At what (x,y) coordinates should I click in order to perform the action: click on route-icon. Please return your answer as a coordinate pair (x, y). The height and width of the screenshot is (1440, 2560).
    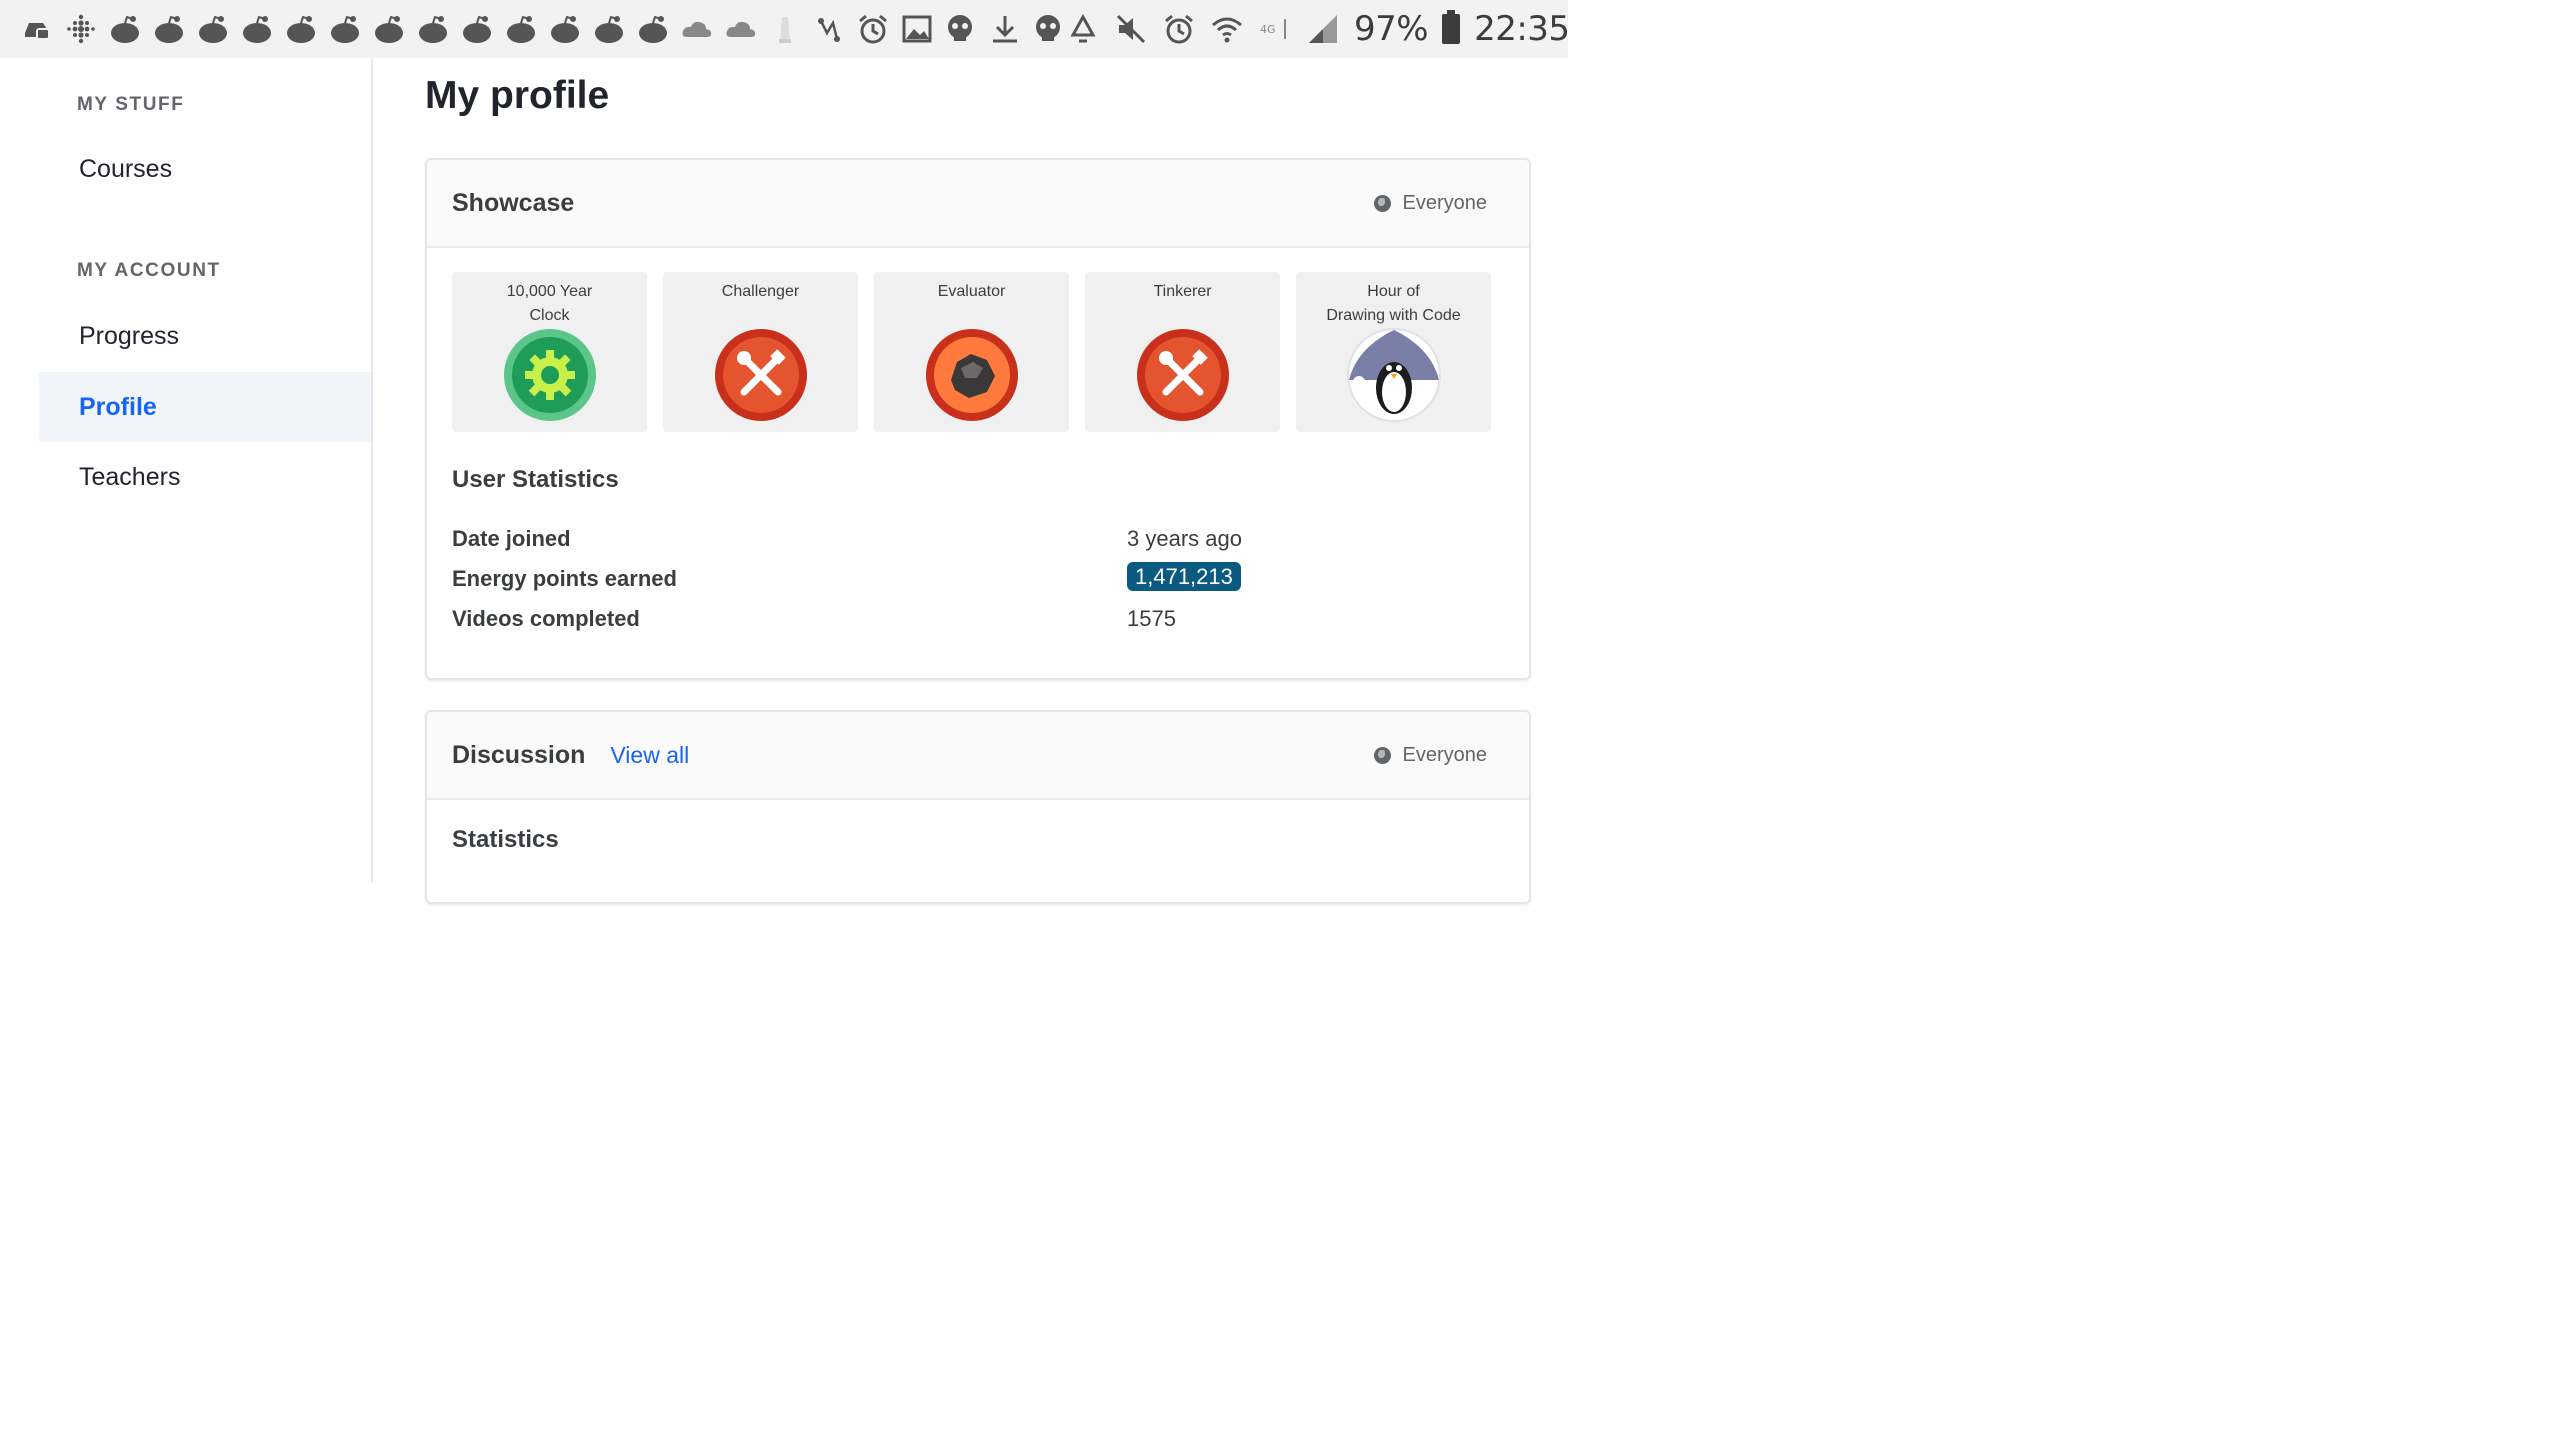
    Looking at the image, I should click on (829, 29).